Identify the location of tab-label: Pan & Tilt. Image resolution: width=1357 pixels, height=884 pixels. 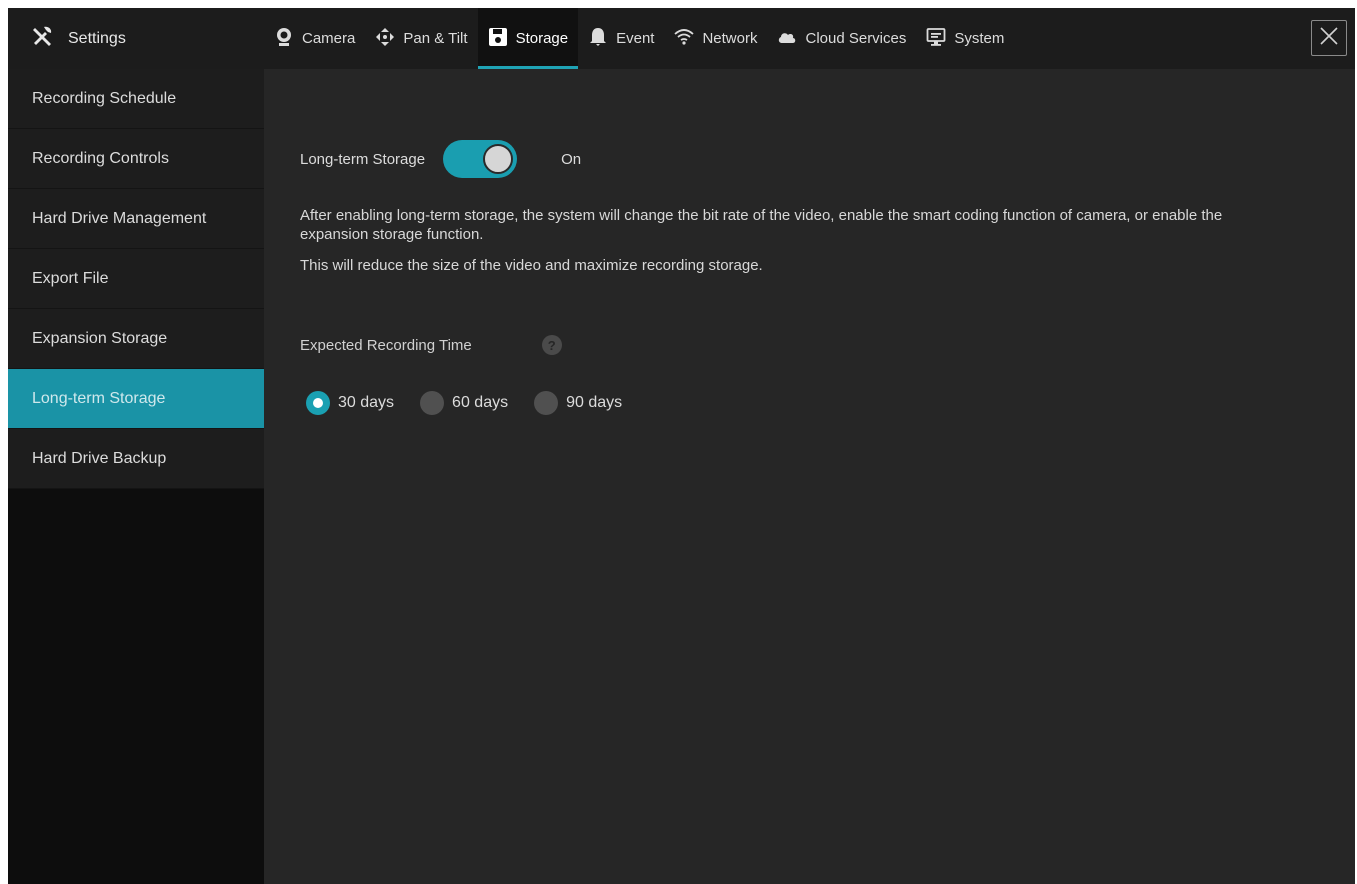
(435, 38).